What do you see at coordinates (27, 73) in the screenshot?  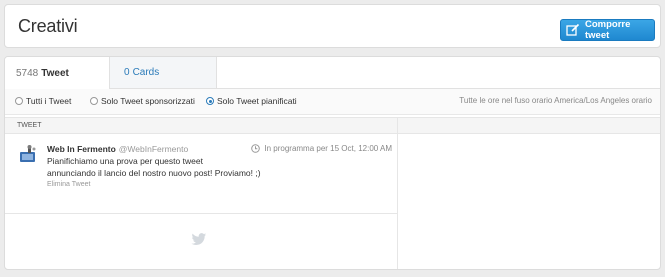 I see `tab-tweets-count: 5748` at bounding box center [27, 73].